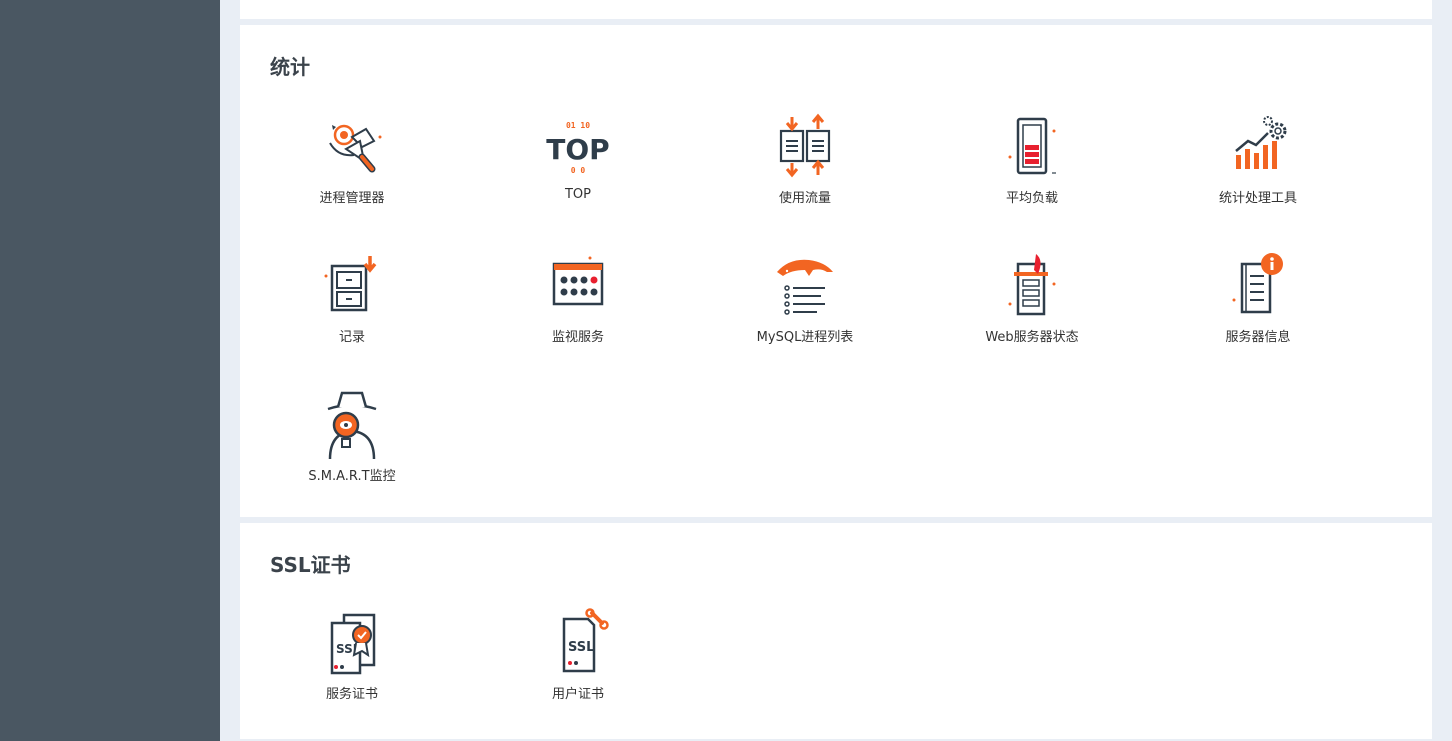 The image size is (1452, 741). I want to click on tile-smart-monitor: S.M.A.R.T监控, so click(352, 444).